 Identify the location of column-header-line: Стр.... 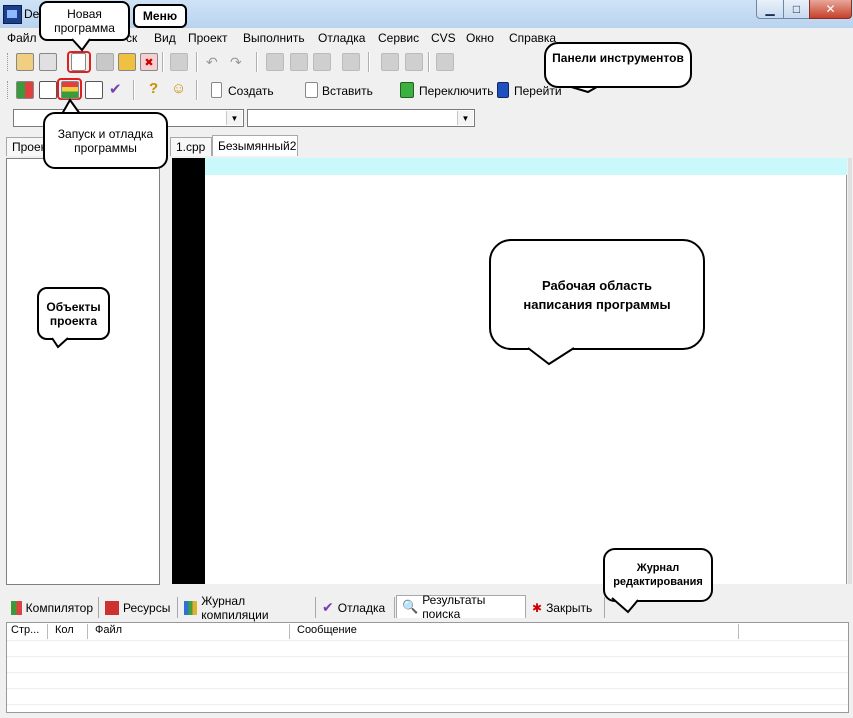
(28, 631).